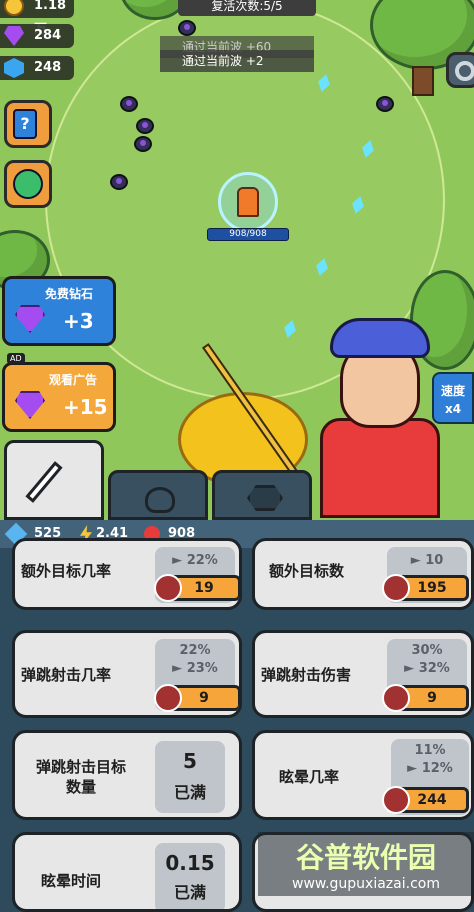 The height and width of the screenshot is (912, 474). What do you see at coordinates (195, 560) in the screenshot?
I see `next-value: ► 22%` at bounding box center [195, 560].